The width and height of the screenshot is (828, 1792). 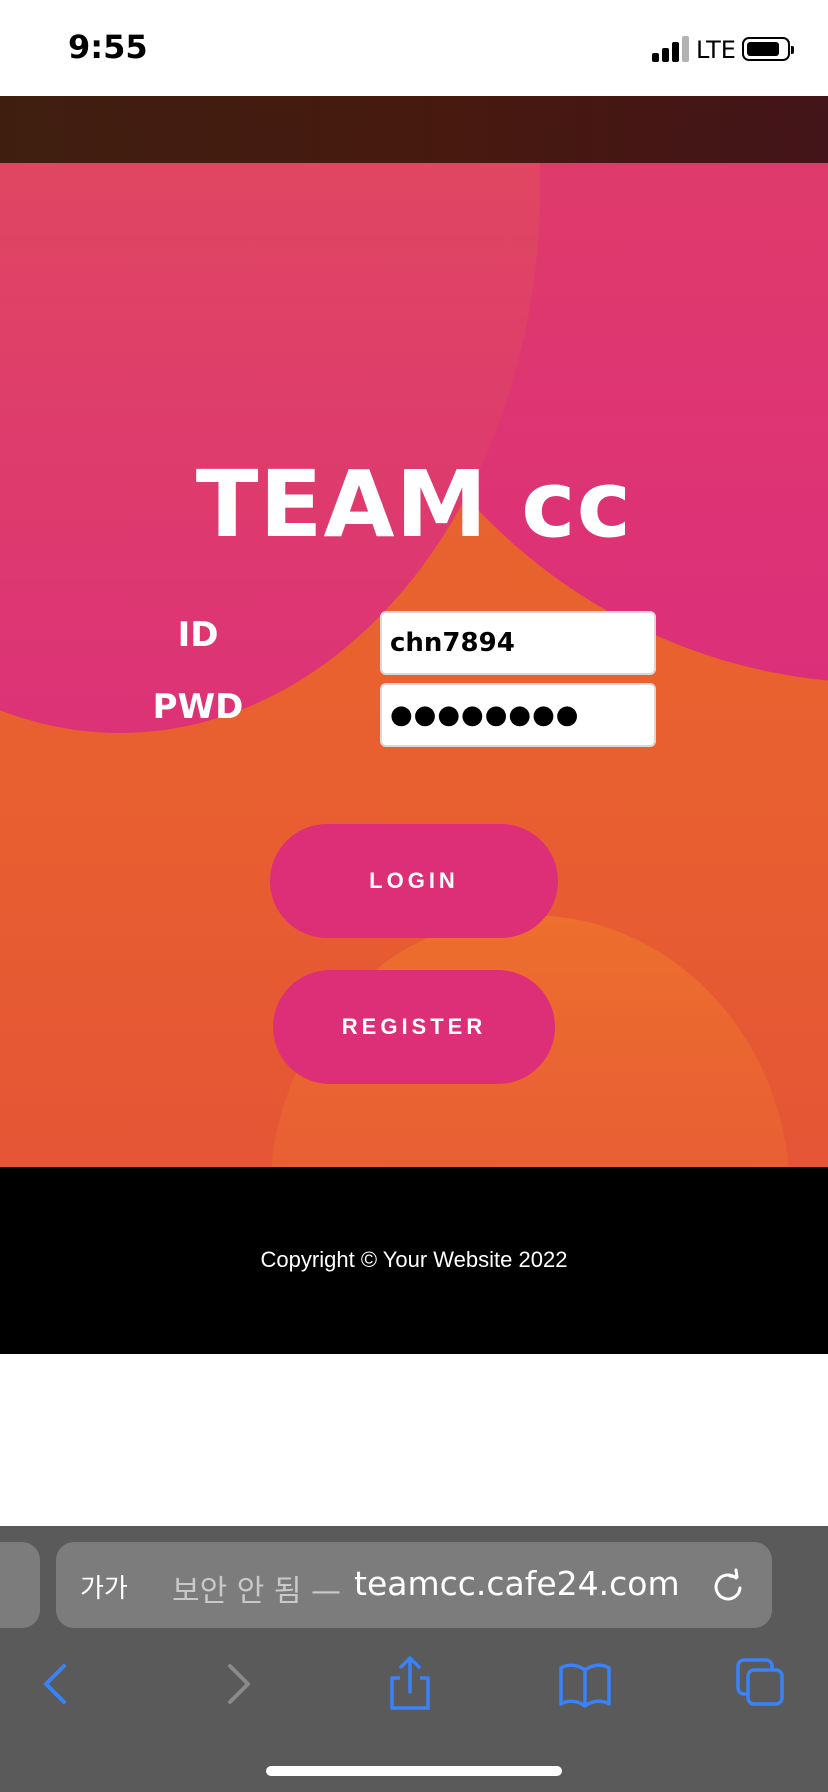 I want to click on browser-toolbar, so click(x=414, y=1684).